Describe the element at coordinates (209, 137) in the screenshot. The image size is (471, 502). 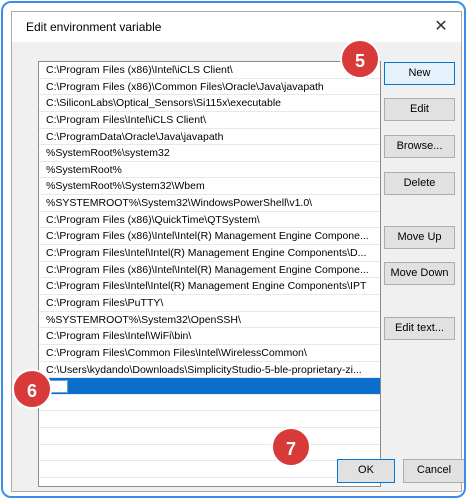
I see `list-item: C:\ProgramData\Oracle\Java\javapath` at that location.